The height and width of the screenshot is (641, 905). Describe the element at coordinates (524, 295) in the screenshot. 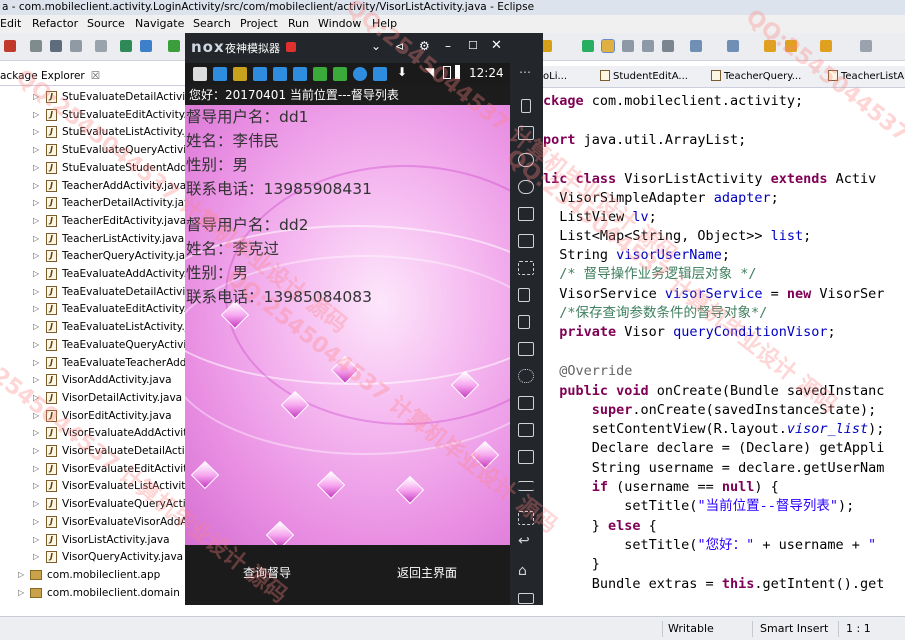

I see `volume-up-icon` at that location.